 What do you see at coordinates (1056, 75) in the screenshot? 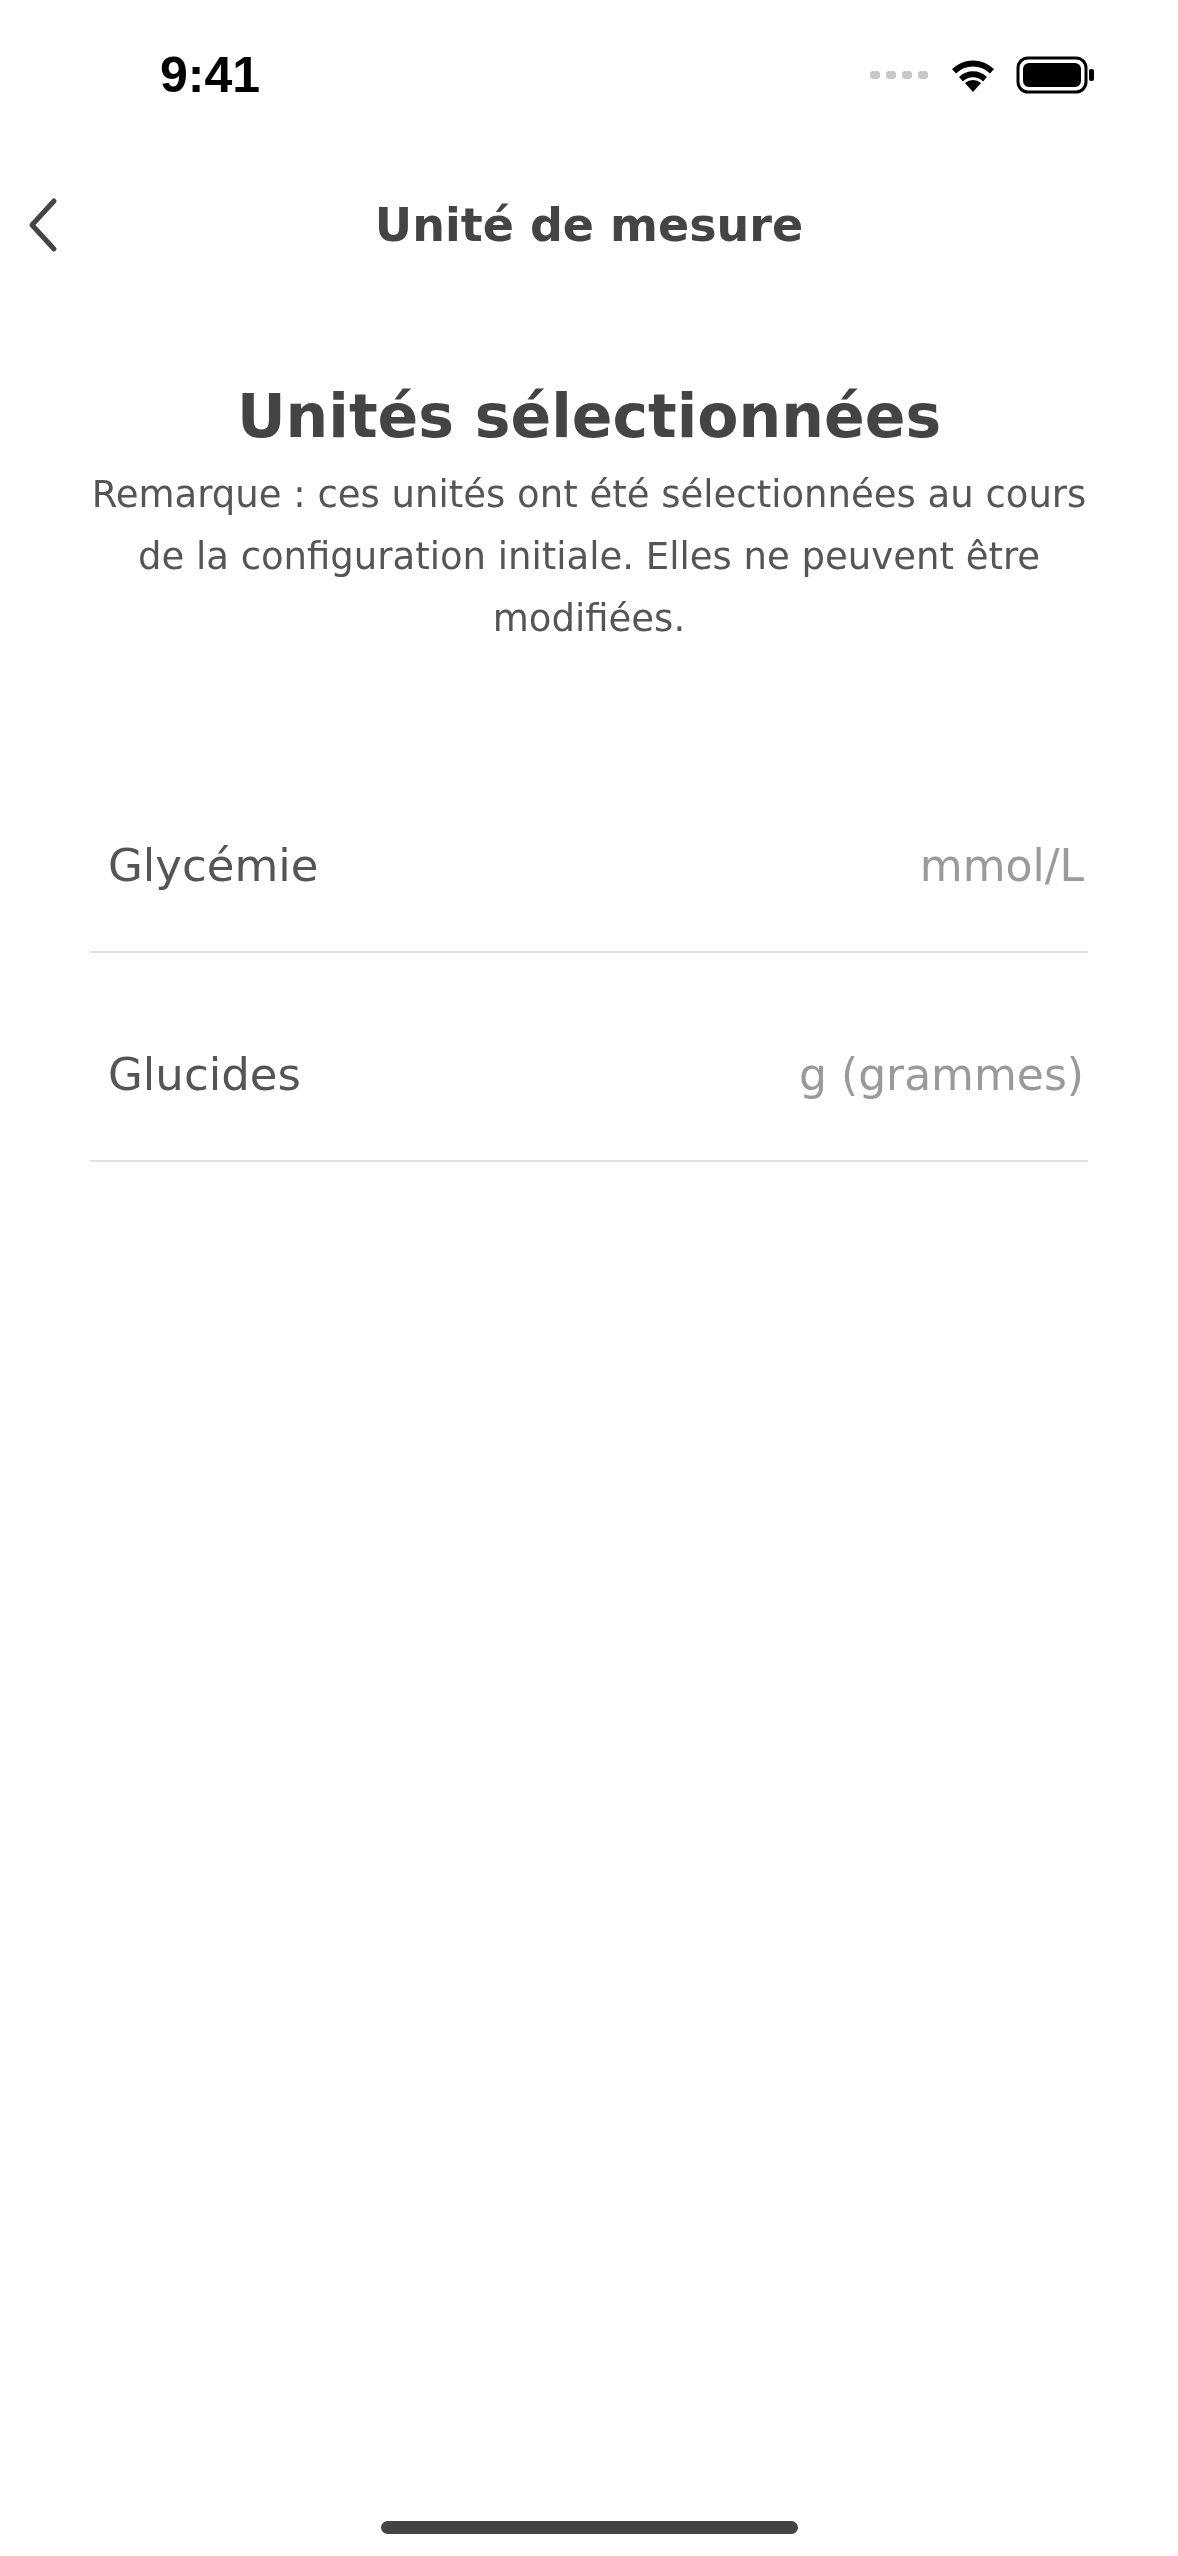
I see `battery-icon` at bounding box center [1056, 75].